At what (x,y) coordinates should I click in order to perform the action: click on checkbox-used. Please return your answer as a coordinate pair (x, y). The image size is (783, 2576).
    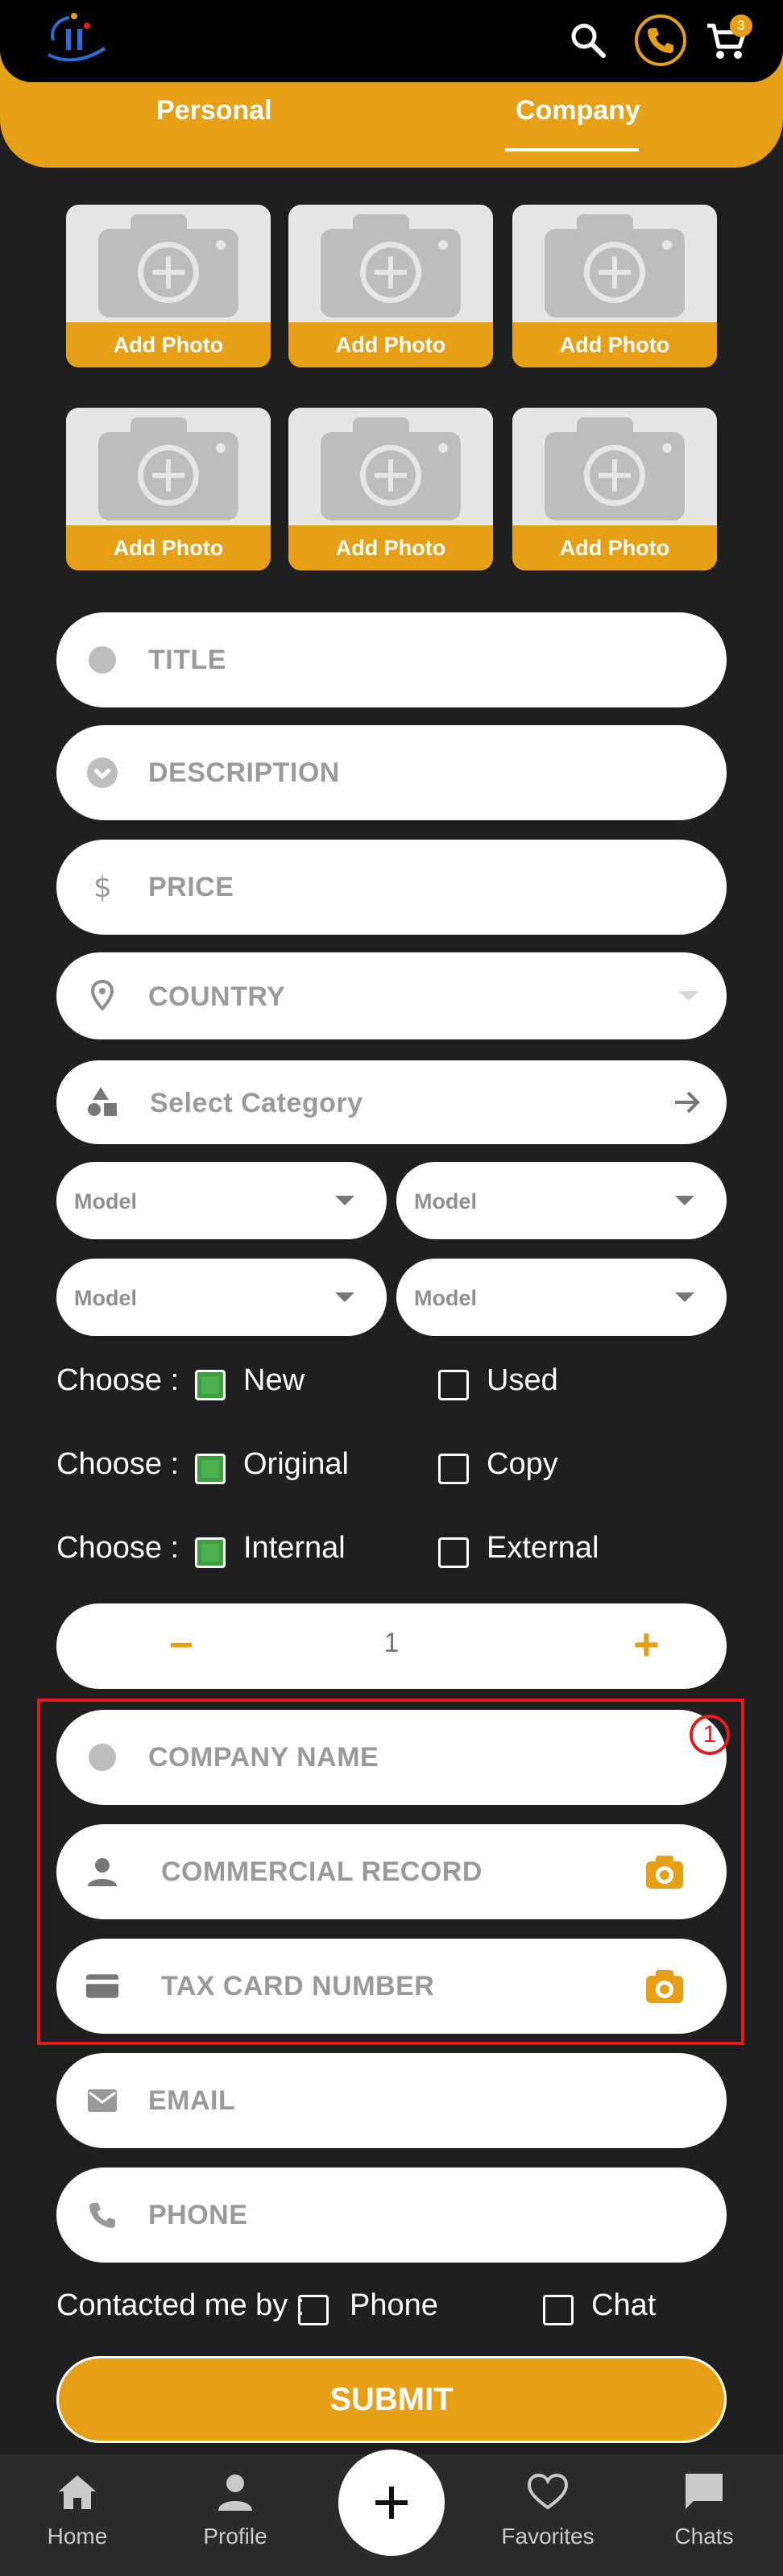
    Looking at the image, I should click on (453, 1385).